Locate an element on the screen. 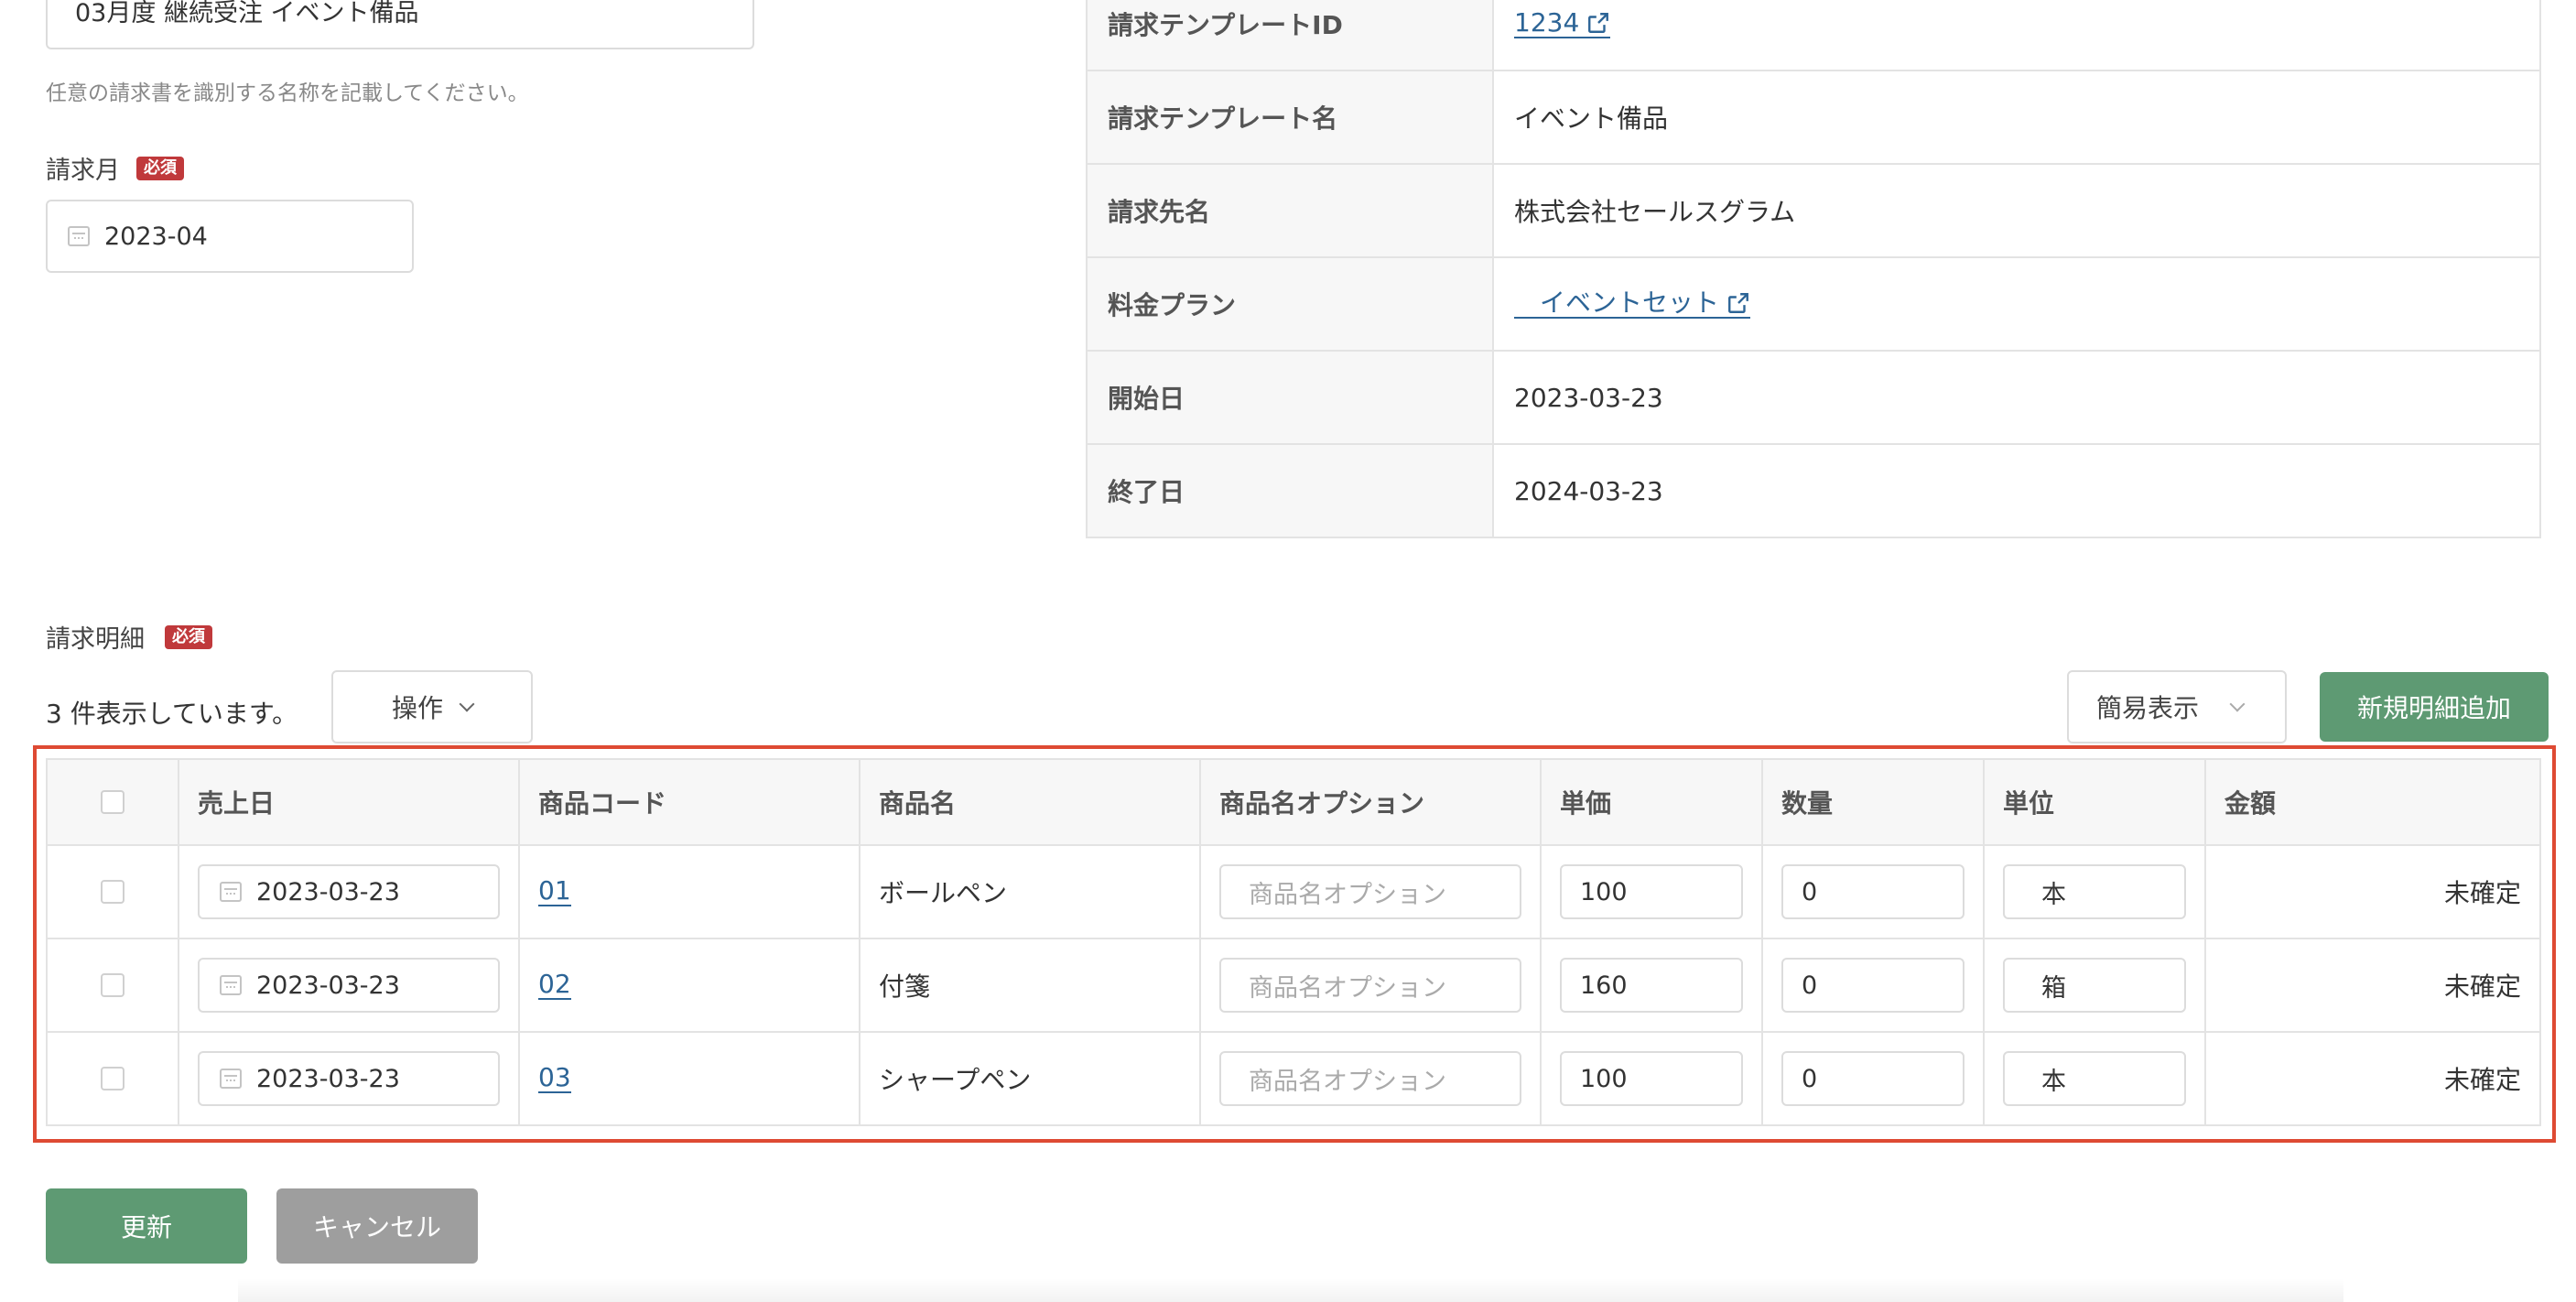 Image resolution: width=2576 pixels, height=1302 pixels. column-header: 商品名オプション is located at coordinates (1371, 802).